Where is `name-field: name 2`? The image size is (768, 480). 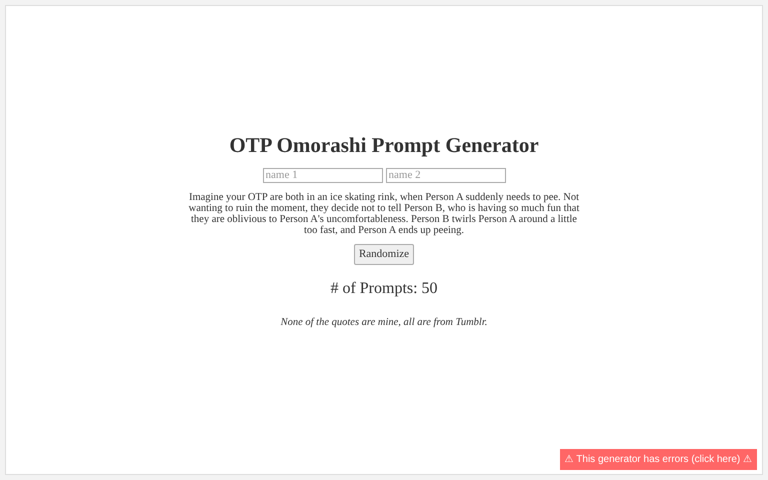 name-field: name 2 is located at coordinates (446, 175).